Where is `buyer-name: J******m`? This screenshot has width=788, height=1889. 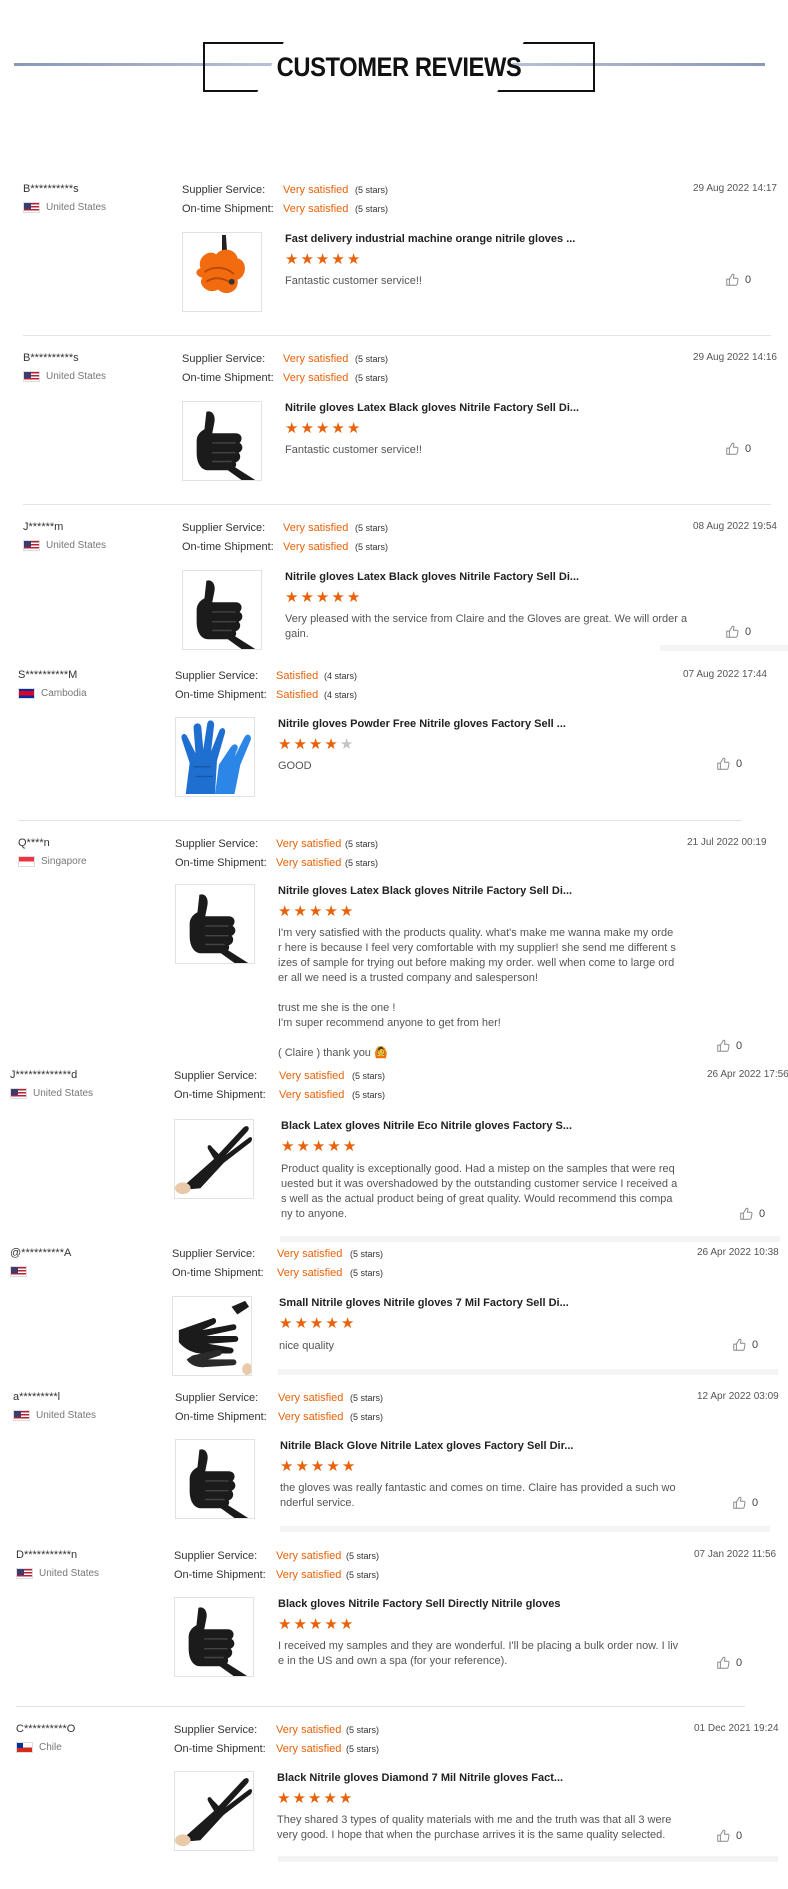 buyer-name: J******m is located at coordinates (43, 527).